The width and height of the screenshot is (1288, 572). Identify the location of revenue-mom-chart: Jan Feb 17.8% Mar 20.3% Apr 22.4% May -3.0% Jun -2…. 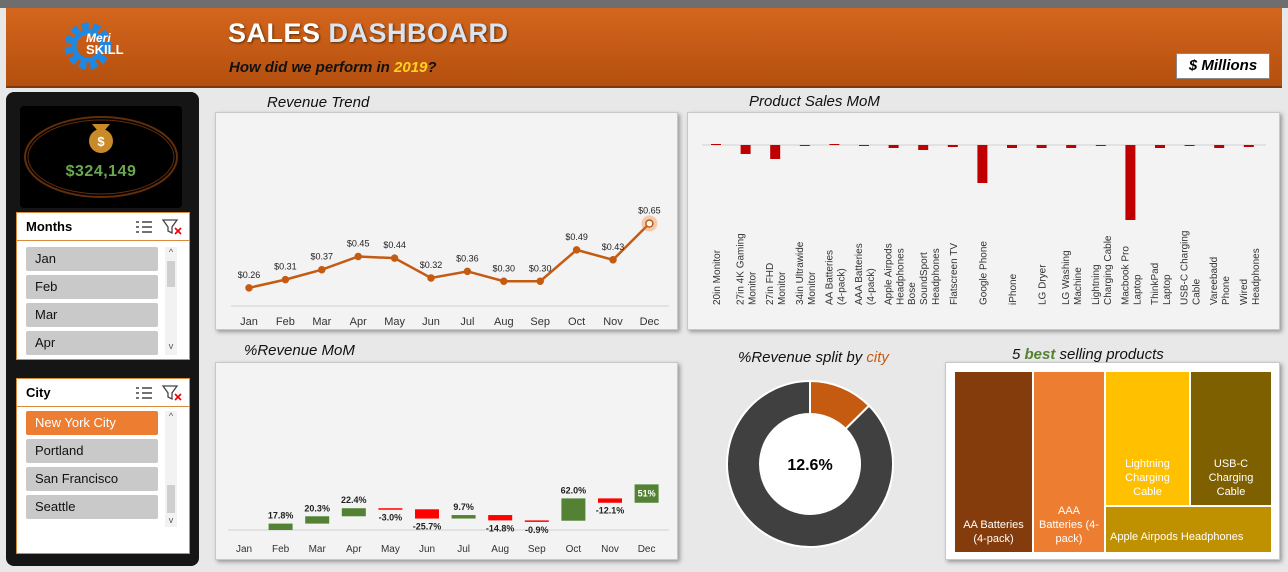
(448, 519).